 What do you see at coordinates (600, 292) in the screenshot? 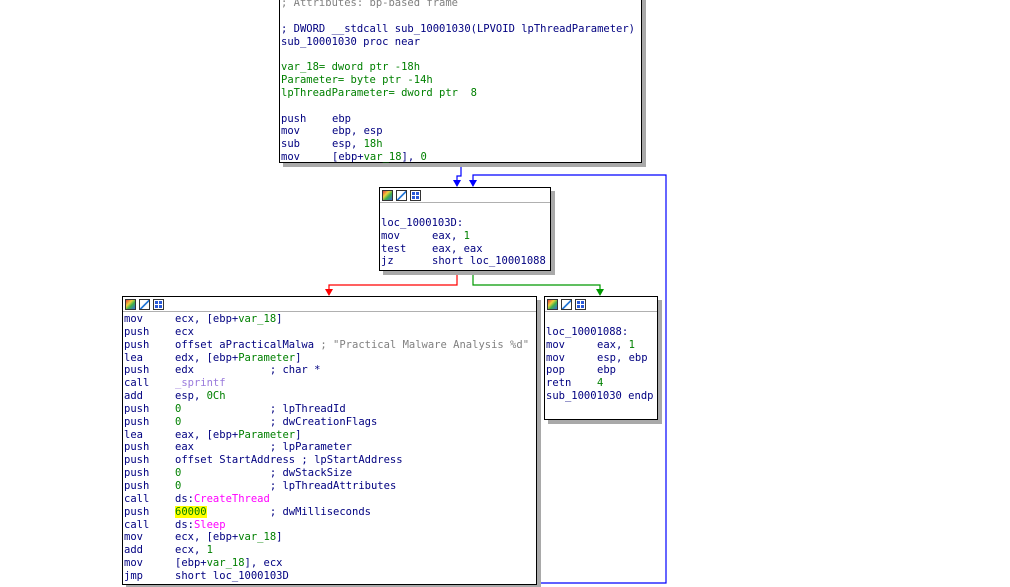
I see `edge-true-branch-arrow` at bounding box center [600, 292].